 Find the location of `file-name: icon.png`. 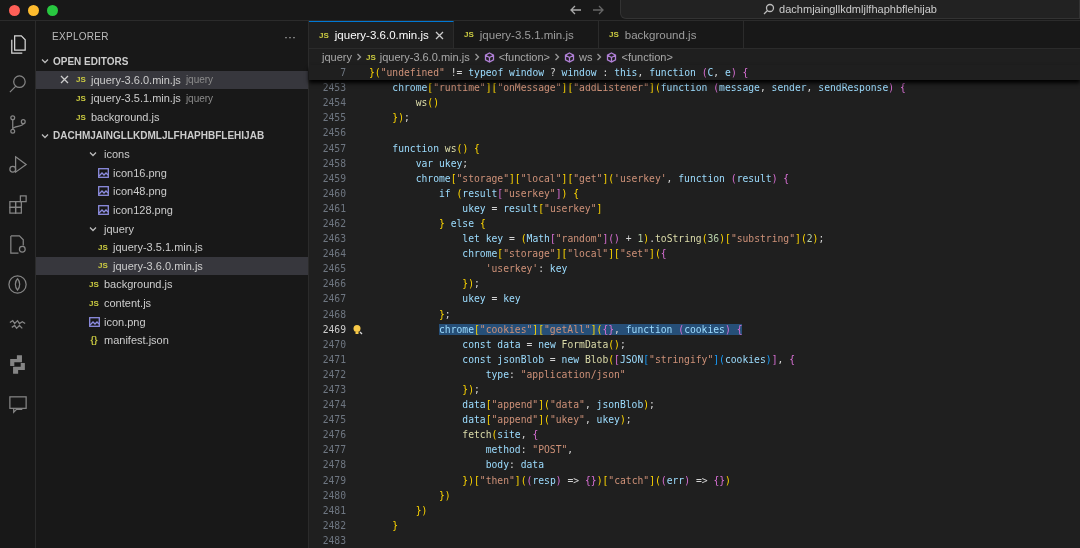

file-name: icon.png is located at coordinates (125, 321).